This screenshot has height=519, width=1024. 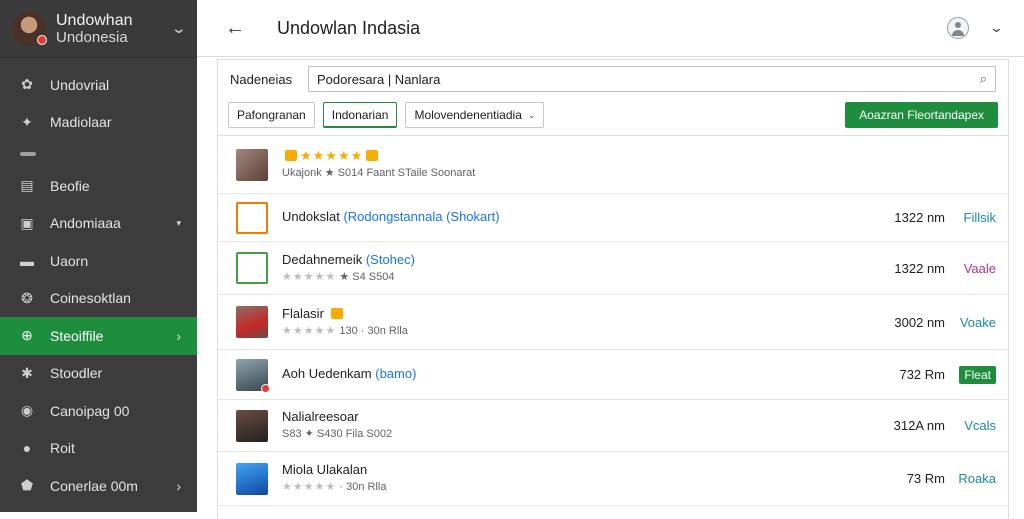 I want to click on sidebar-item-label: Undovrial, so click(x=80, y=84).